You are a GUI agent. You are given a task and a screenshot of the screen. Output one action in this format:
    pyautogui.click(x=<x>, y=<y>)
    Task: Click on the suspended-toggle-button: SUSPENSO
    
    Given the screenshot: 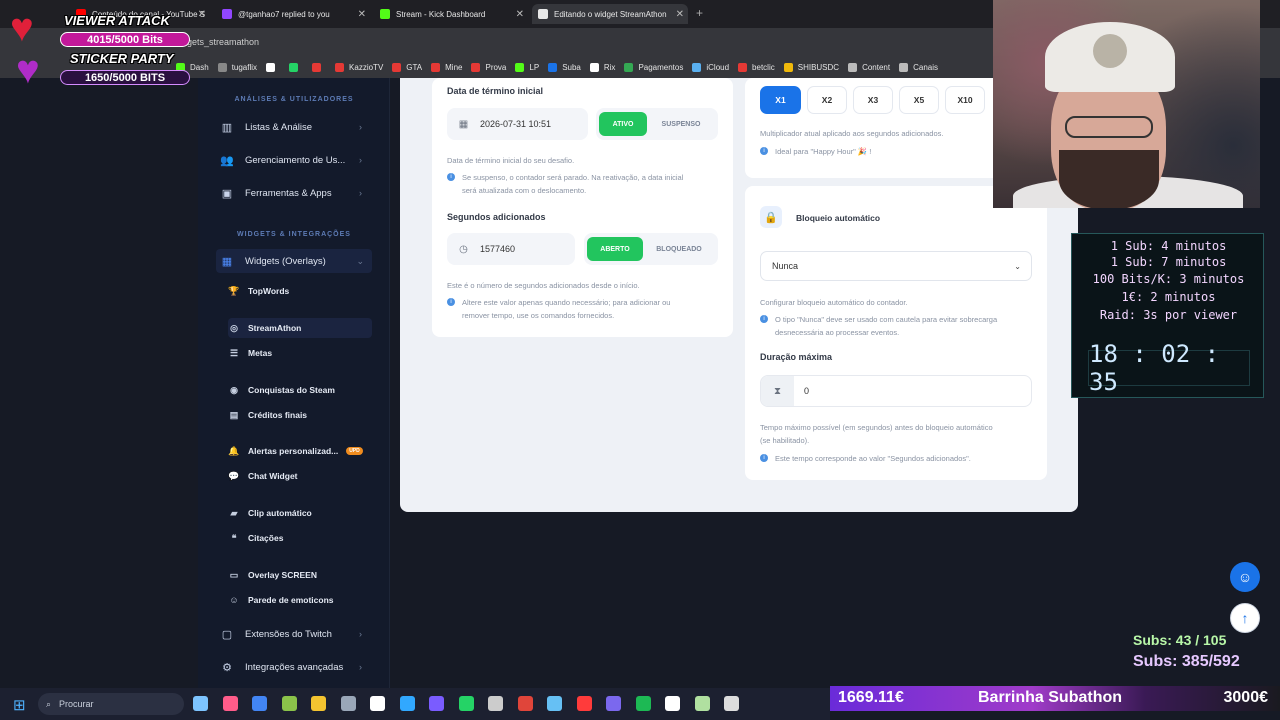 What is the action you would take?
    pyautogui.click(x=681, y=124)
    